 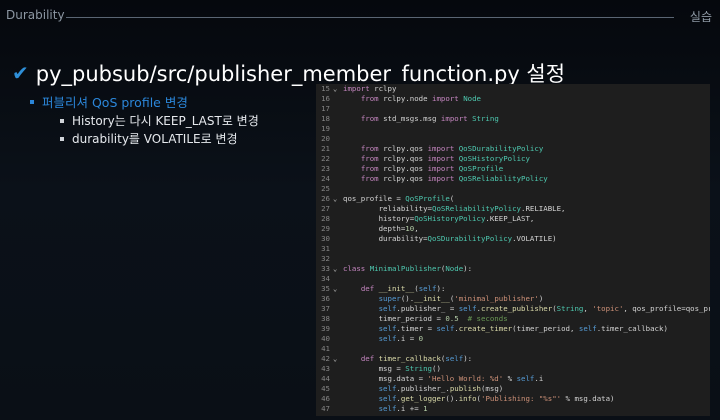 I want to click on code-line: 47 self.i += 1, so click(x=513, y=409).